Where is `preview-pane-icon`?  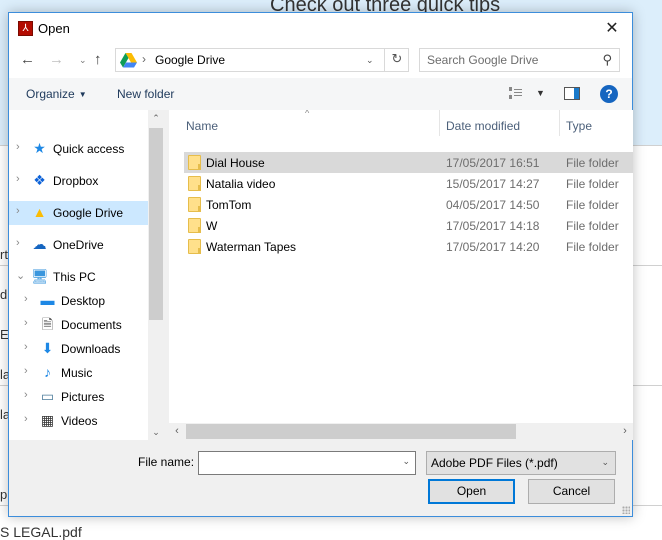
preview-pane-icon is located at coordinates (572, 93).